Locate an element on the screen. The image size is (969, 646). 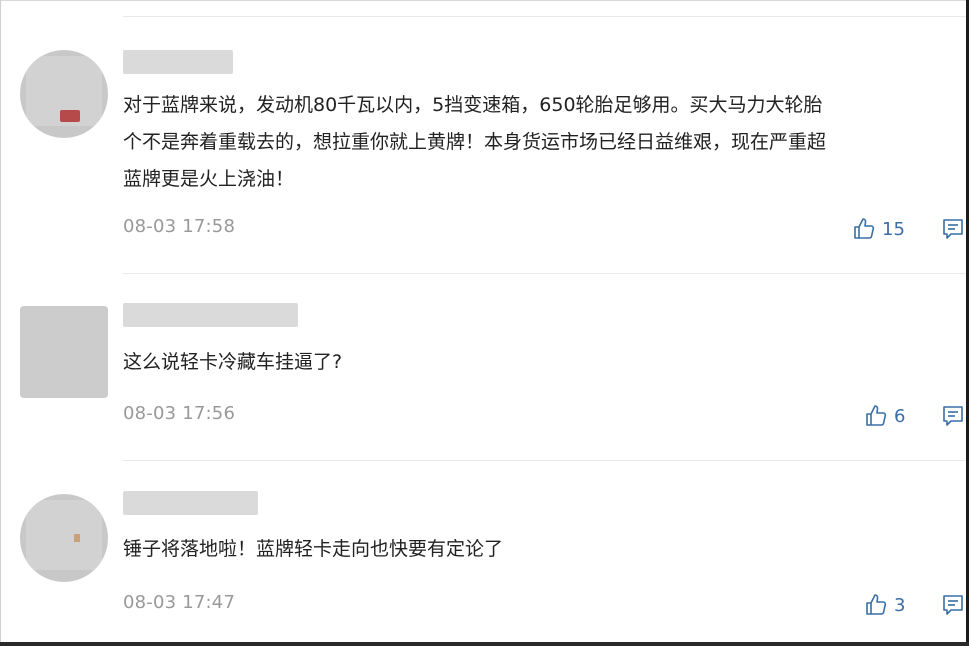
like-button: 3 is located at coordinates (884, 605).